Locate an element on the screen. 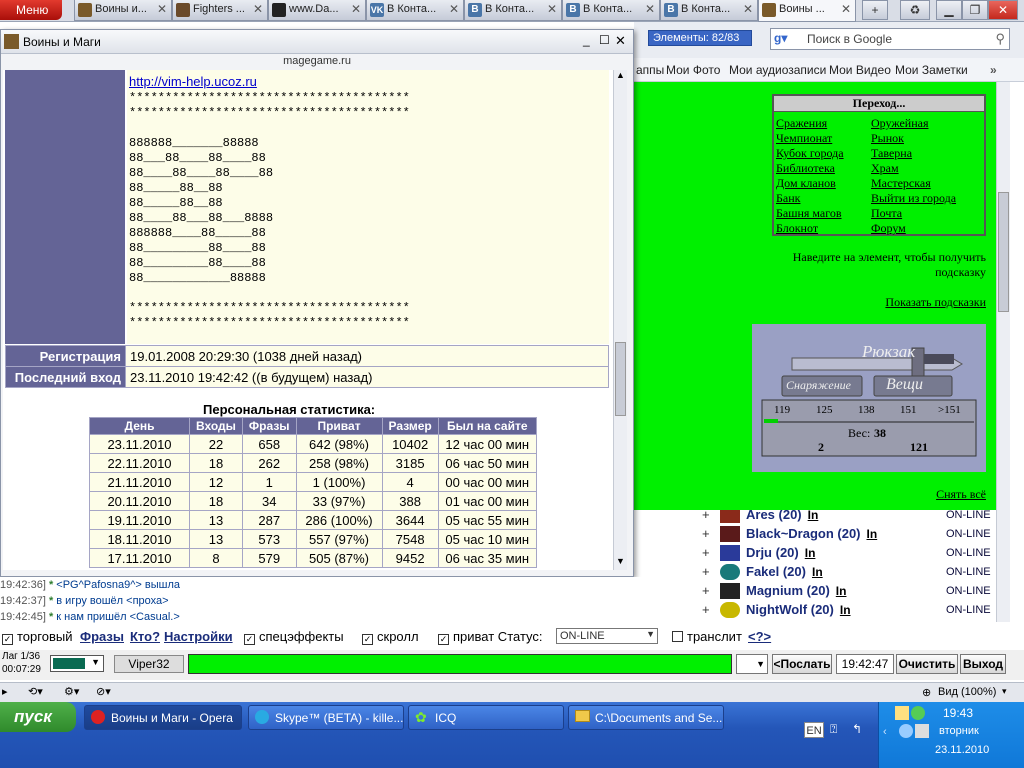 The image size is (1024, 768). check-tray-icon is located at coordinates (918, 713).